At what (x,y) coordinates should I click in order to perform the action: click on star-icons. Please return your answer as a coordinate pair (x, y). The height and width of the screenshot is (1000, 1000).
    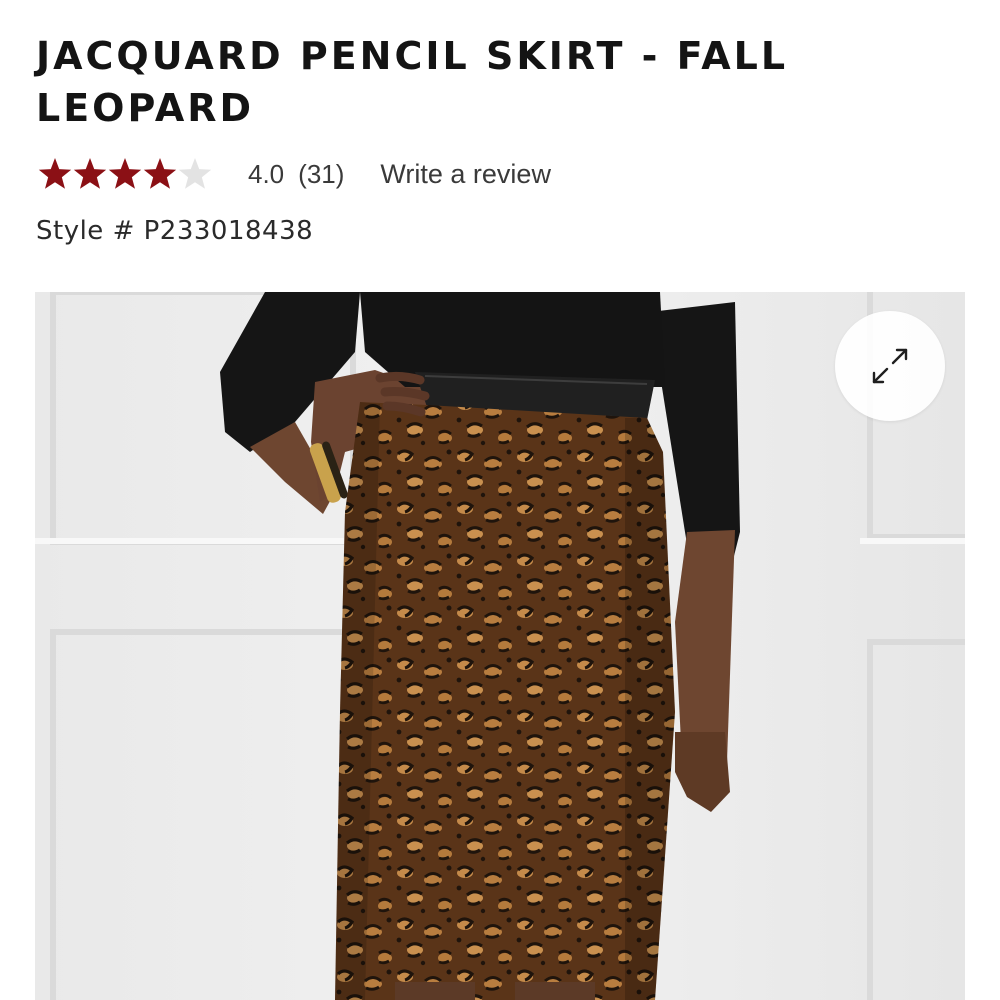
    Looking at the image, I should click on (125, 173).